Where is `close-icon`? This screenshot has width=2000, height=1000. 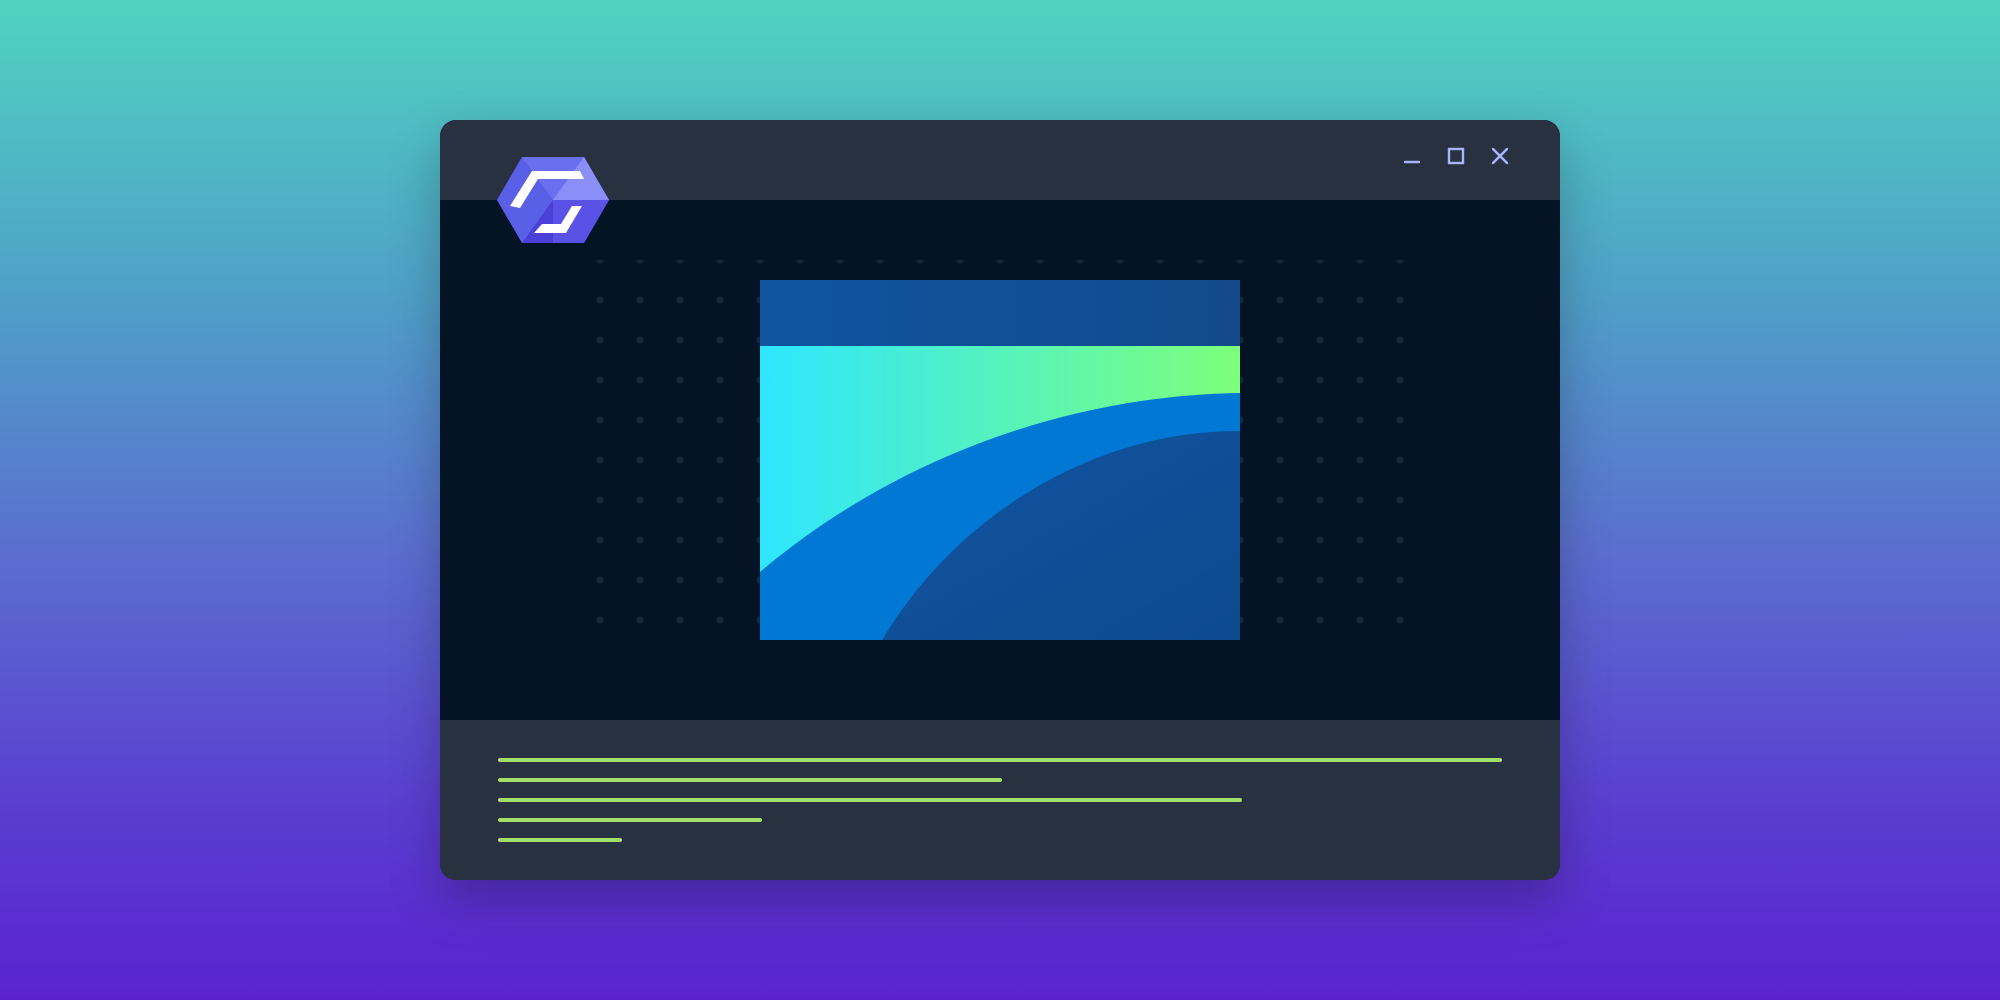 close-icon is located at coordinates (1500, 156).